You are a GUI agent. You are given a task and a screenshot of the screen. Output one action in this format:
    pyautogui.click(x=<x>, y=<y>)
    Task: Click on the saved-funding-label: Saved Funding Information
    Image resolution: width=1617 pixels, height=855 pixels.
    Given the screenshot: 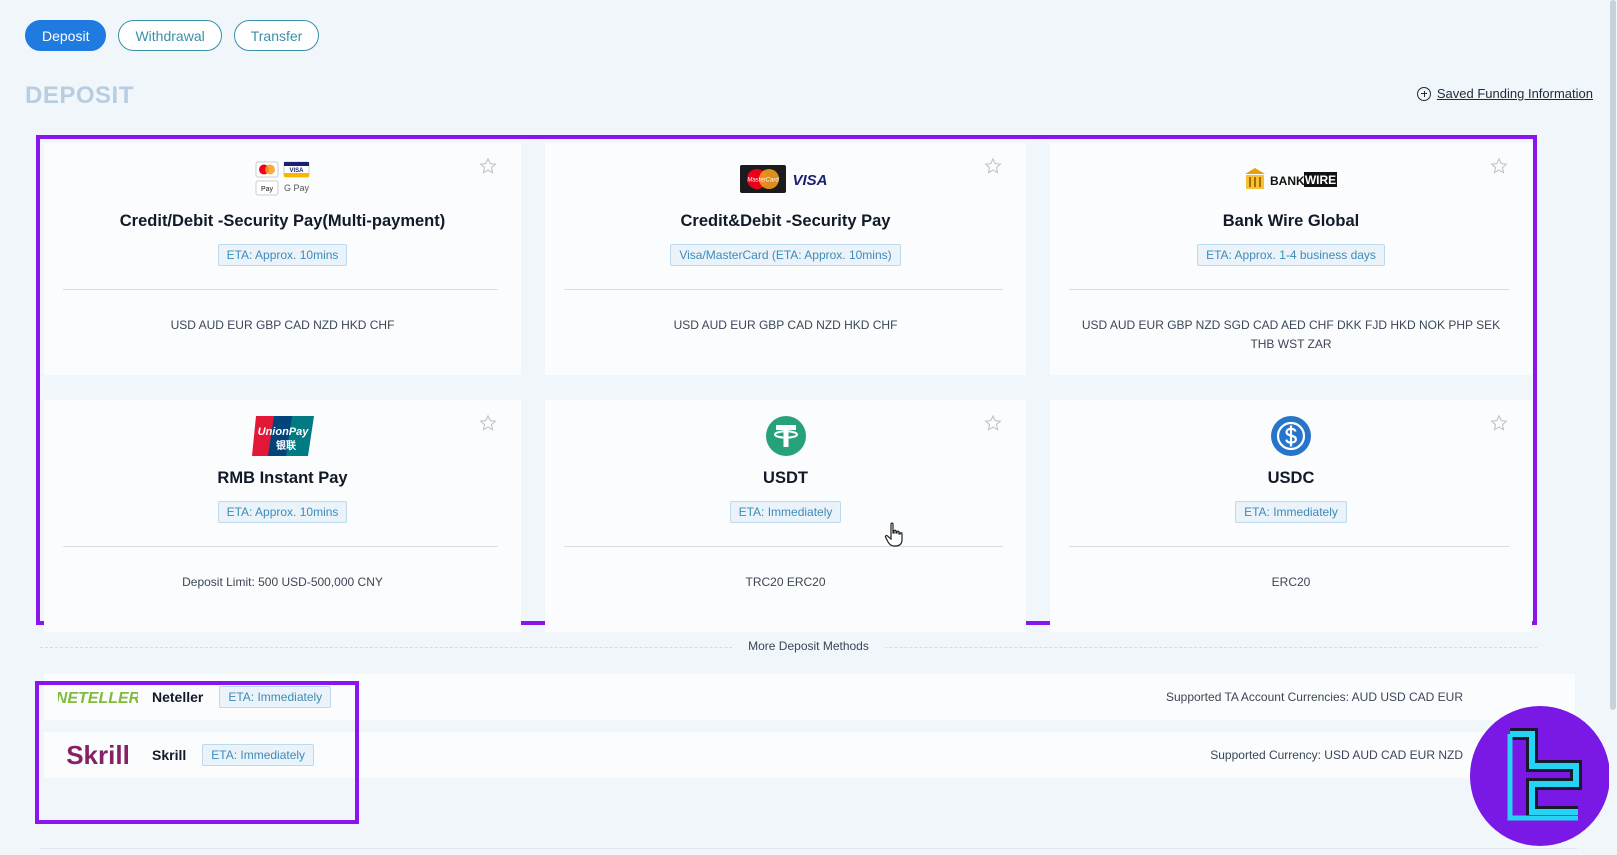 What is the action you would take?
    pyautogui.click(x=1514, y=93)
    